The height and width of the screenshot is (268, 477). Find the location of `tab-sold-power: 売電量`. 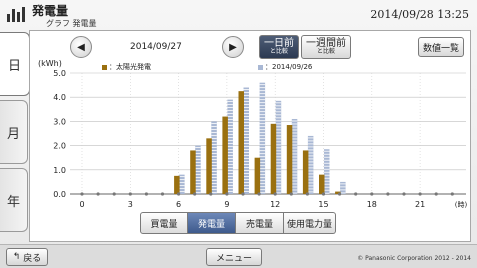

tab-sold-power: 売電量 is located at coordinates (260, 223).